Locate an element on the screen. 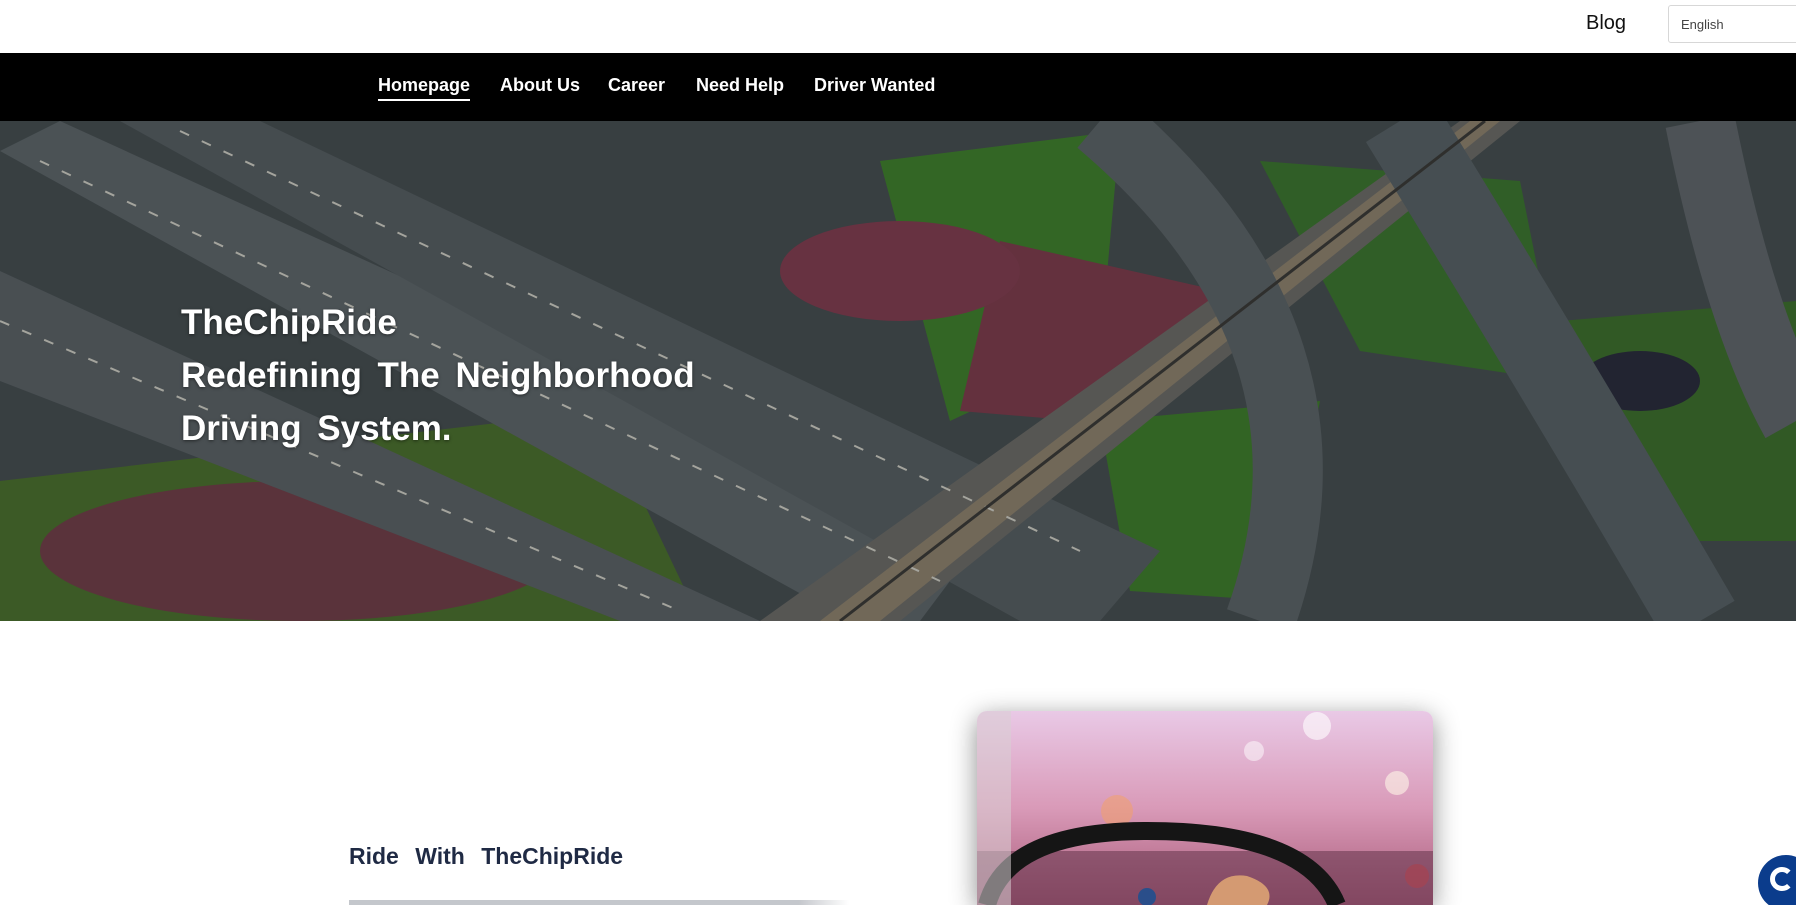 The height and width of the screenshot is (905, 1796). hero-line-tagline: Redefining The Neighborhood is located at coordinates (438, 375).